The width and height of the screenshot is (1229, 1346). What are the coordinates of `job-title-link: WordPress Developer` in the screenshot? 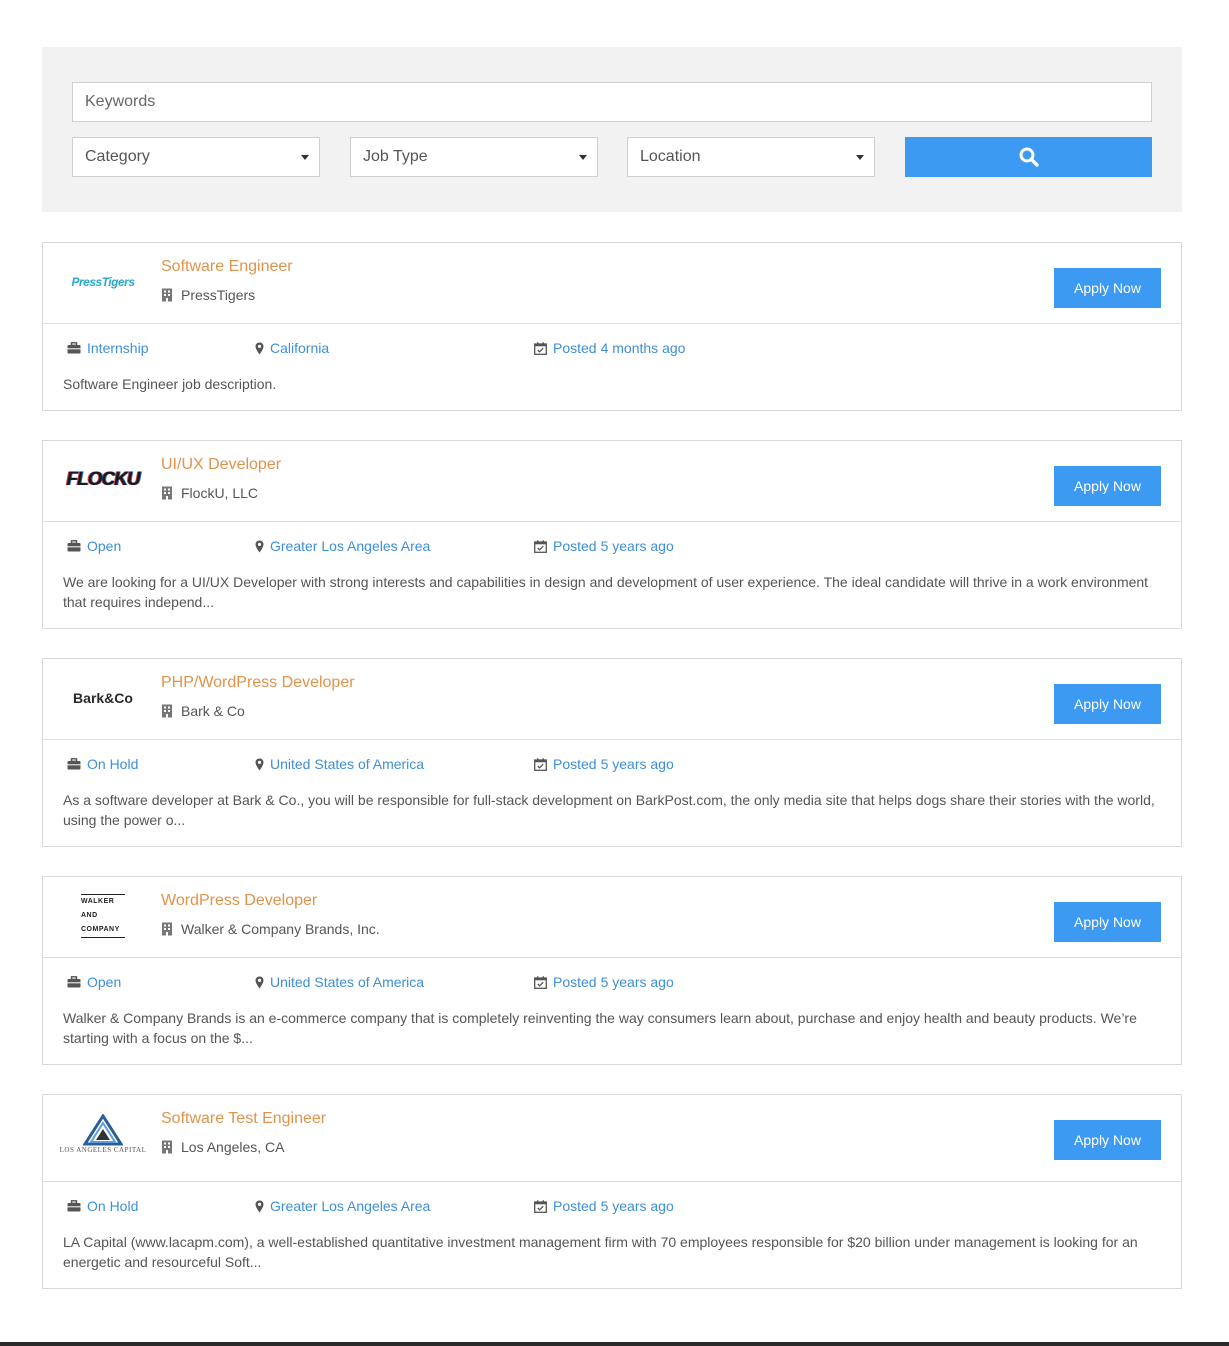 It's located at (239, 901).